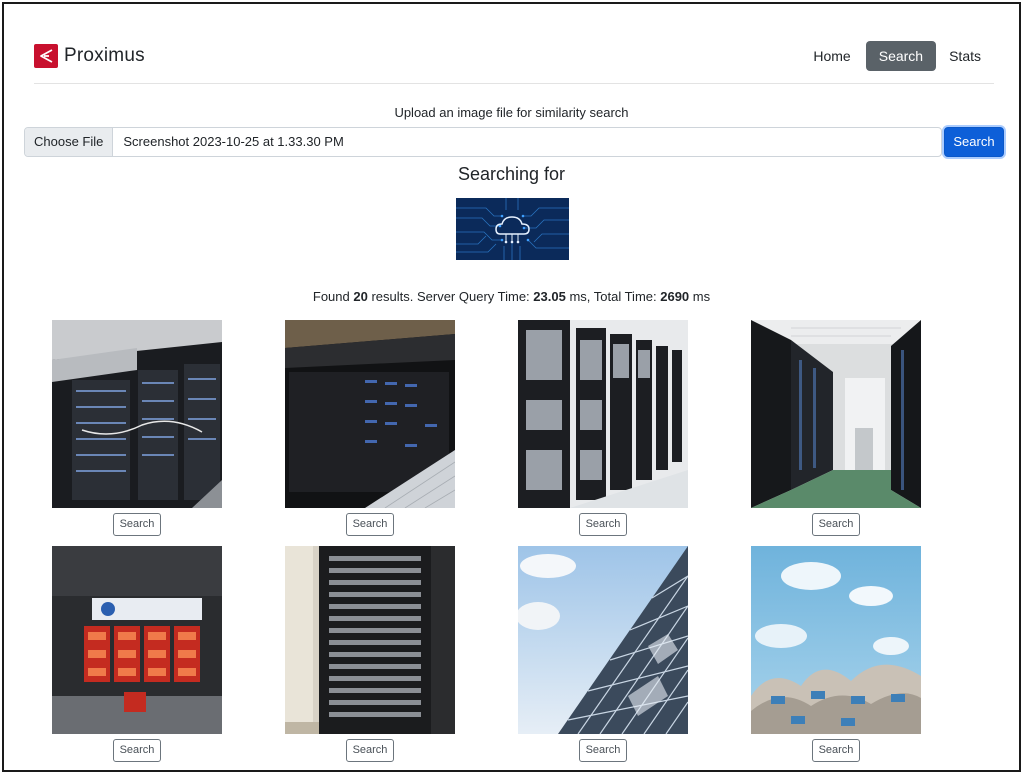 This screenshot has height=775, width=1024. I want to click on query-image, so click(512, 229).